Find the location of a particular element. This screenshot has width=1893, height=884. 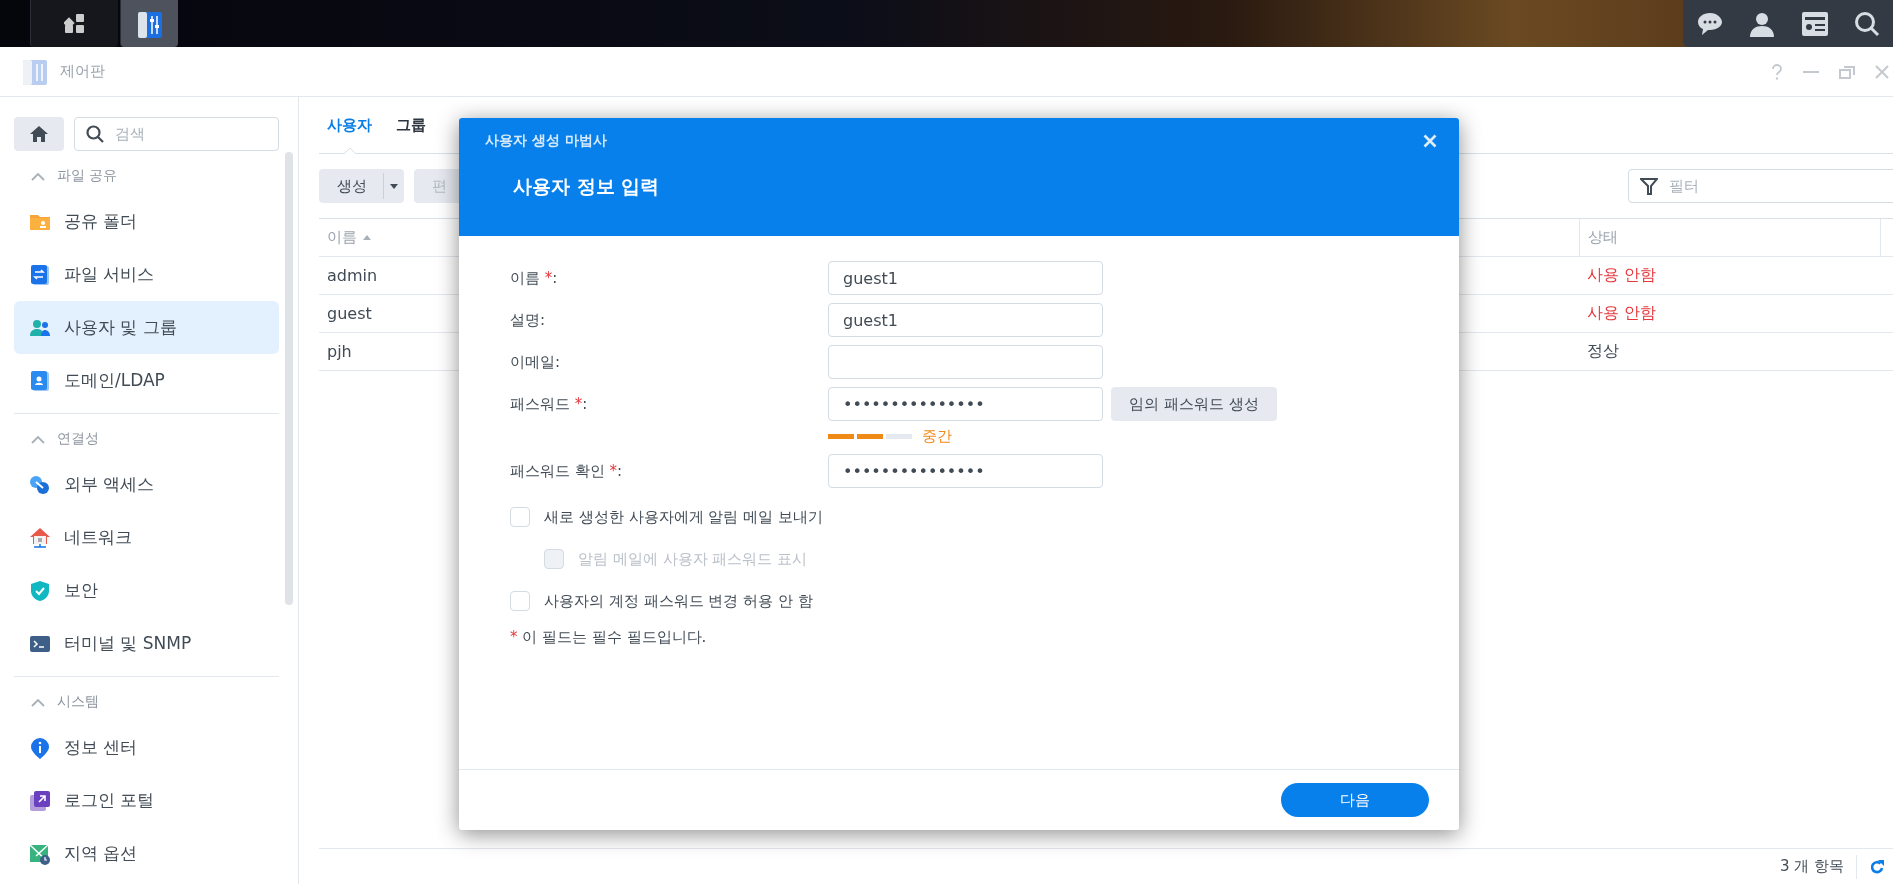

section-title: 연결성 is located at coordinates (78, 439).